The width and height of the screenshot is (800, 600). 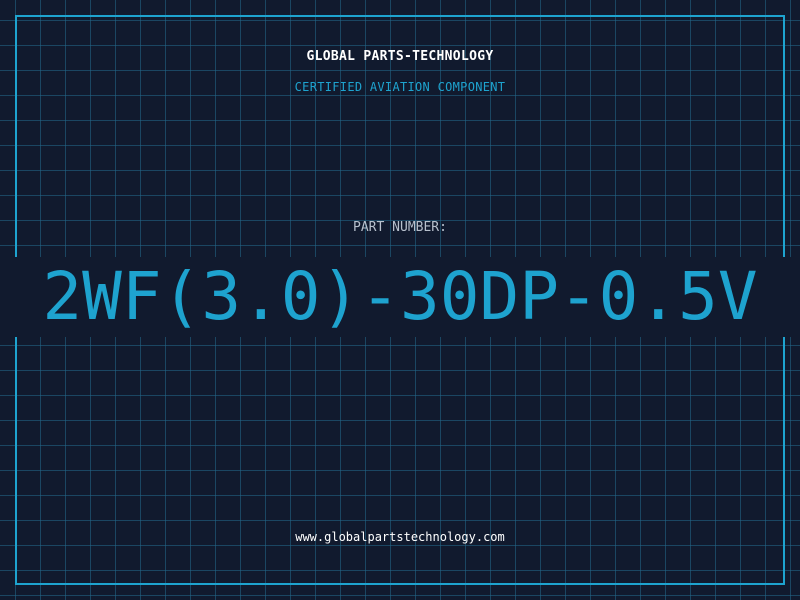 What do you see at coordinates (400, 87) in the screenshot?
I see `certification-tagline: CERTIFIED AVIATION COMPONENT` at bounding box center [400, 87].